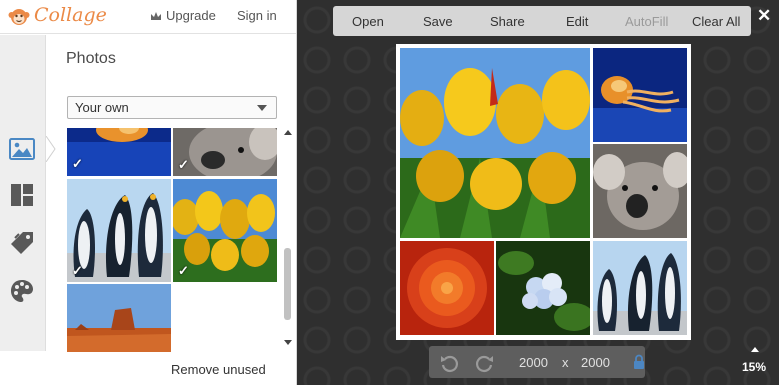 This screenshot has height=385, width=779. I want to click on desert-photo, so click(119, 318).